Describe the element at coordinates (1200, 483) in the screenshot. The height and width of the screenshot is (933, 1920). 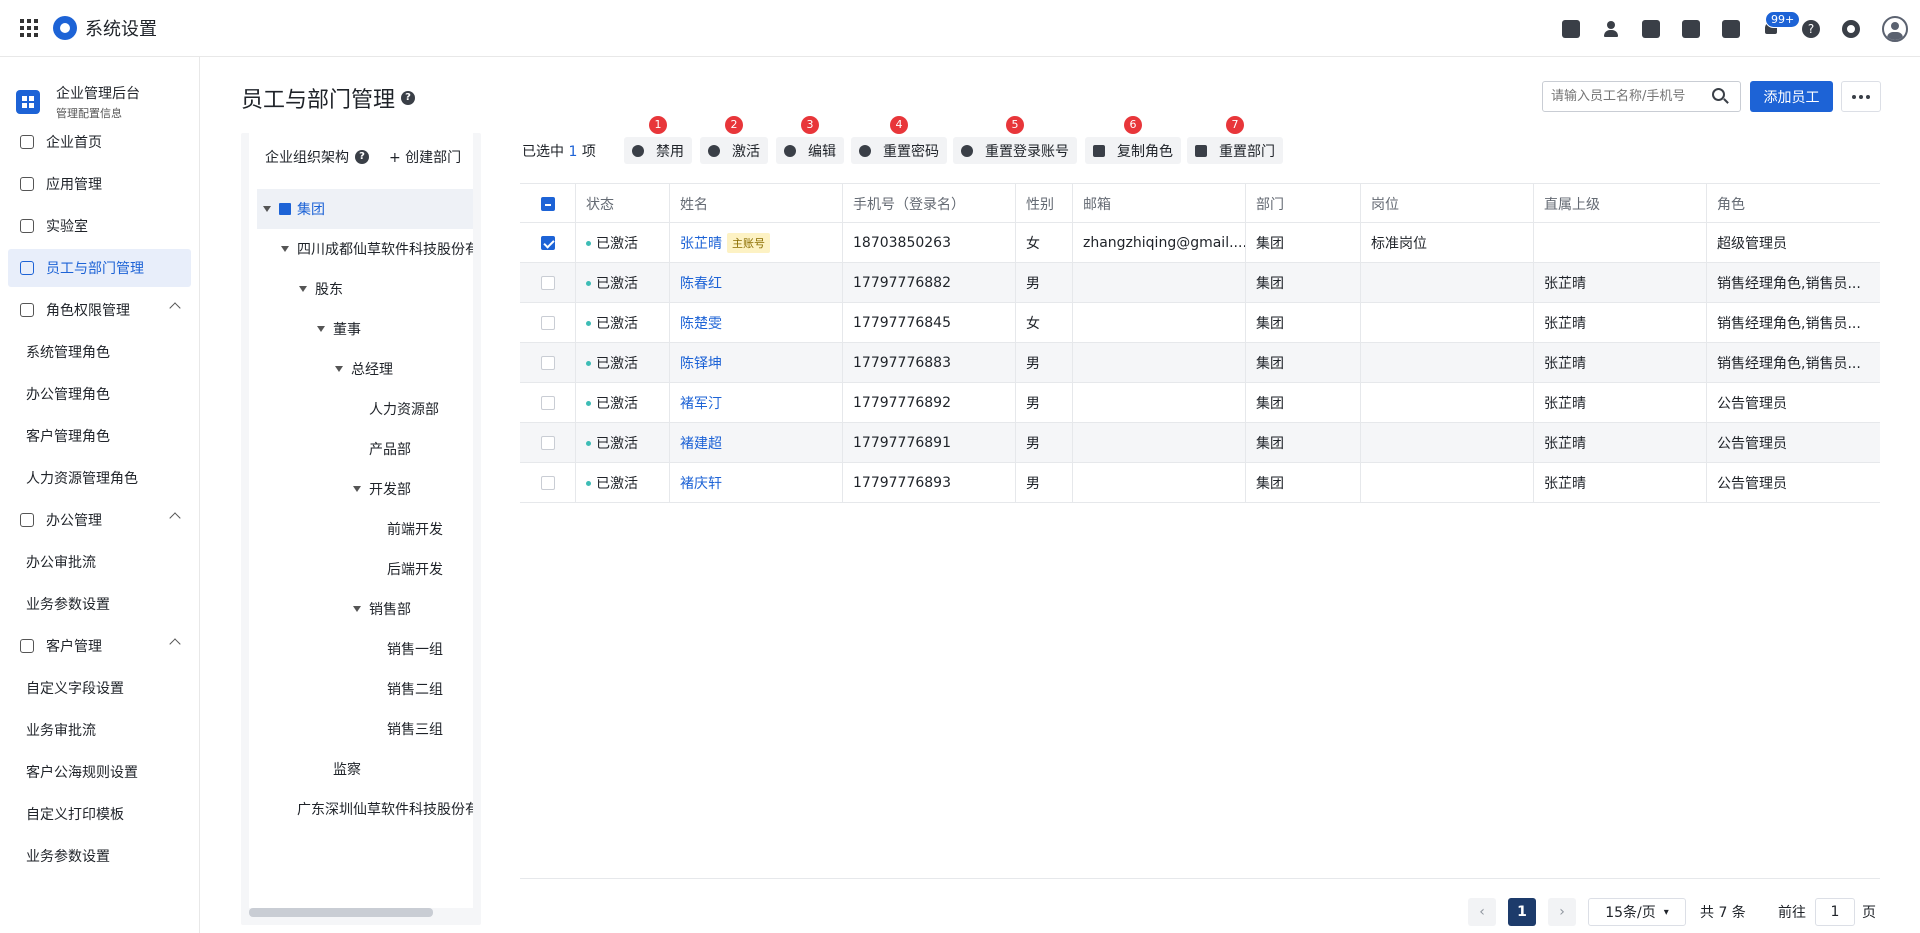
I see `table-row: 已激活 褚庆轩 17797776893 男 集团 张芷晴 公告管理员` at that location.